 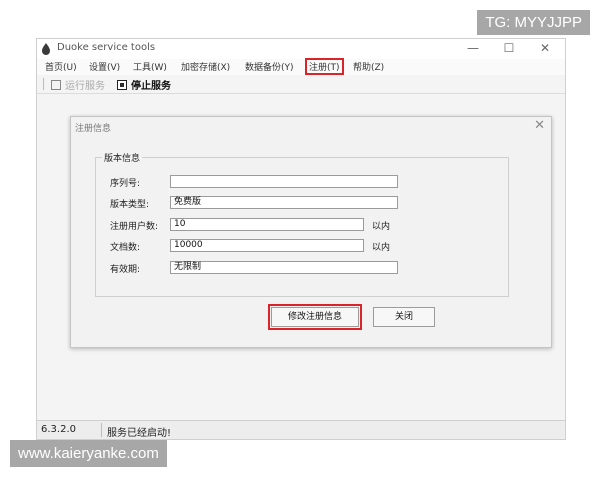 I want to click on validity-field: 无限制, so click(x=284, y=267).